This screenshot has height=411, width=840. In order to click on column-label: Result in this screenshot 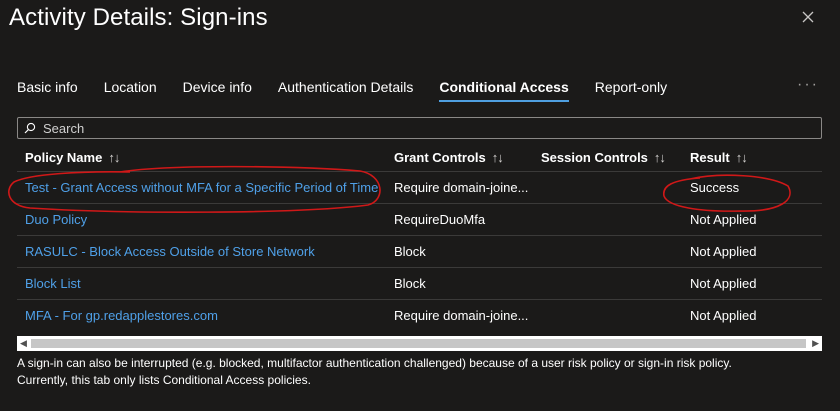, I will do `click(710, 157)`.